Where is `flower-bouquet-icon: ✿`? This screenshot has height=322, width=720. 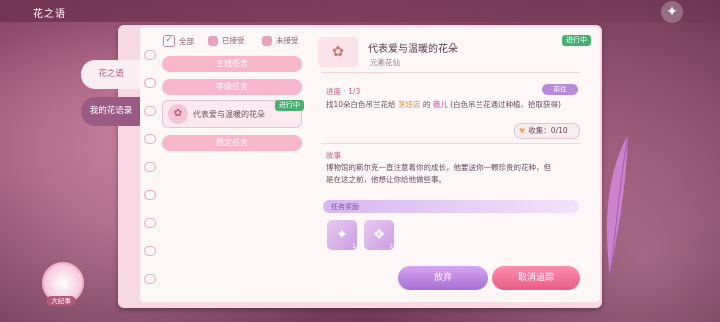
flower-bouquet-icon: ✿ is located at coordinates (338, 52).